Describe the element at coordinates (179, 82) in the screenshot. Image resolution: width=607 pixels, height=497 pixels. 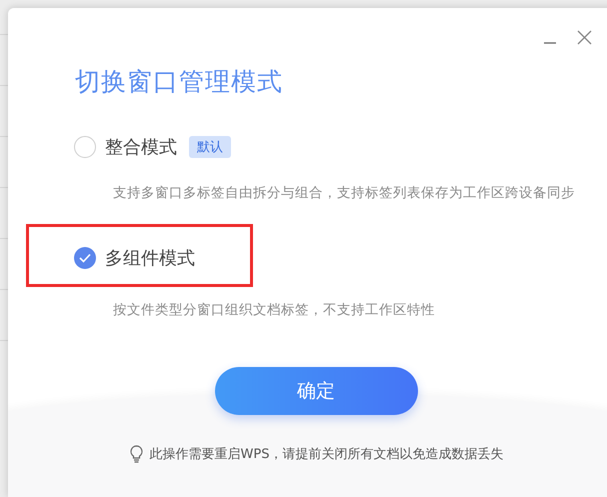
I see `dialog-title: 切换窗口管理模式` at that location.